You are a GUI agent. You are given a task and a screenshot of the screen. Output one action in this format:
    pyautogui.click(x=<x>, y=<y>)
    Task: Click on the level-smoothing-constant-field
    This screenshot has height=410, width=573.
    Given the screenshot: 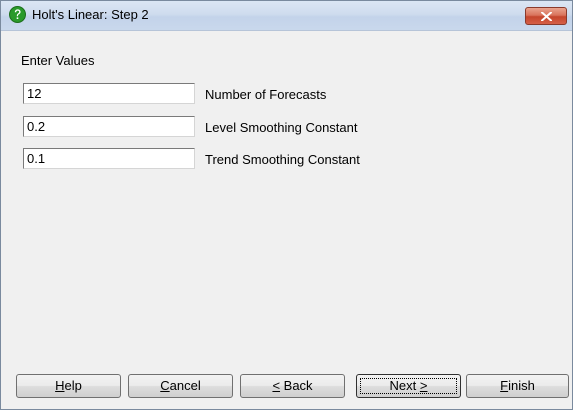 What is the action you would take?
    pyautogui.click(x=109, y=126)
    